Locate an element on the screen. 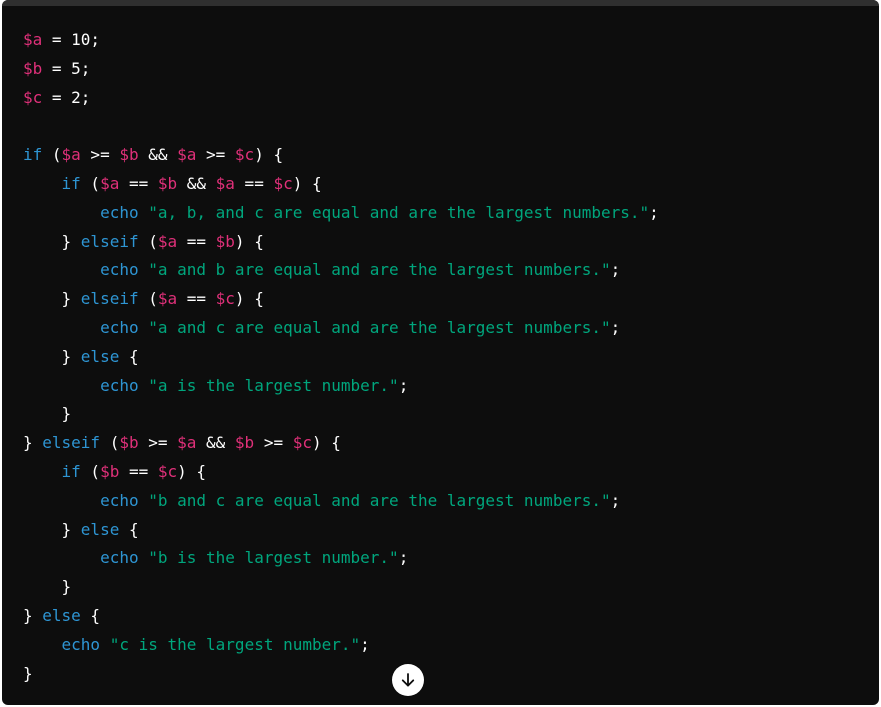  arrow-down-icon is located at coordinates (408, 680).